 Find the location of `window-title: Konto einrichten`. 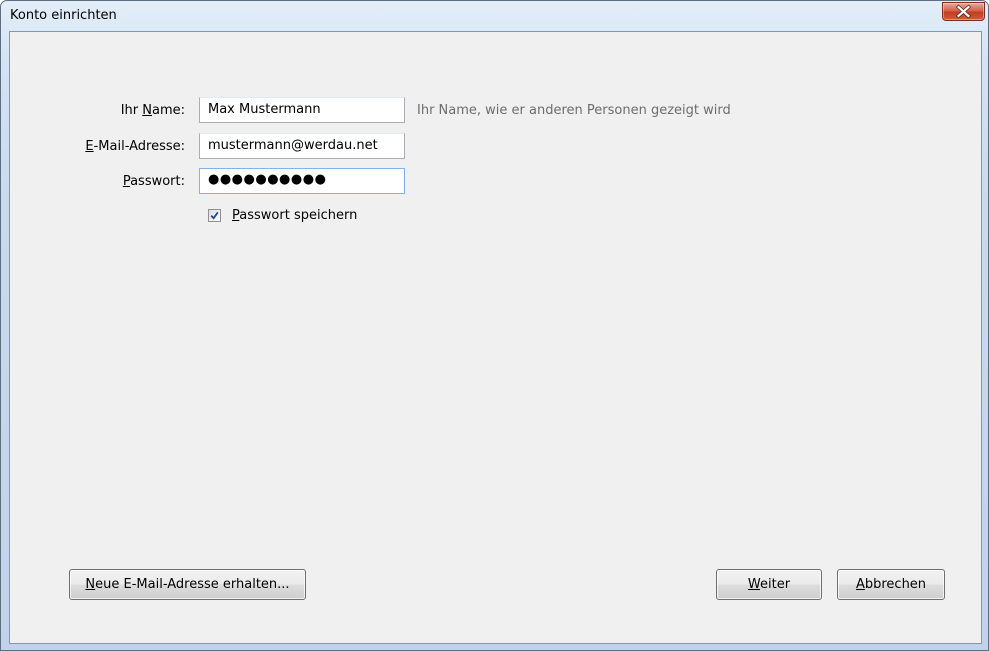

window-title: Konto einrichten is located at coordinates (63, 15).